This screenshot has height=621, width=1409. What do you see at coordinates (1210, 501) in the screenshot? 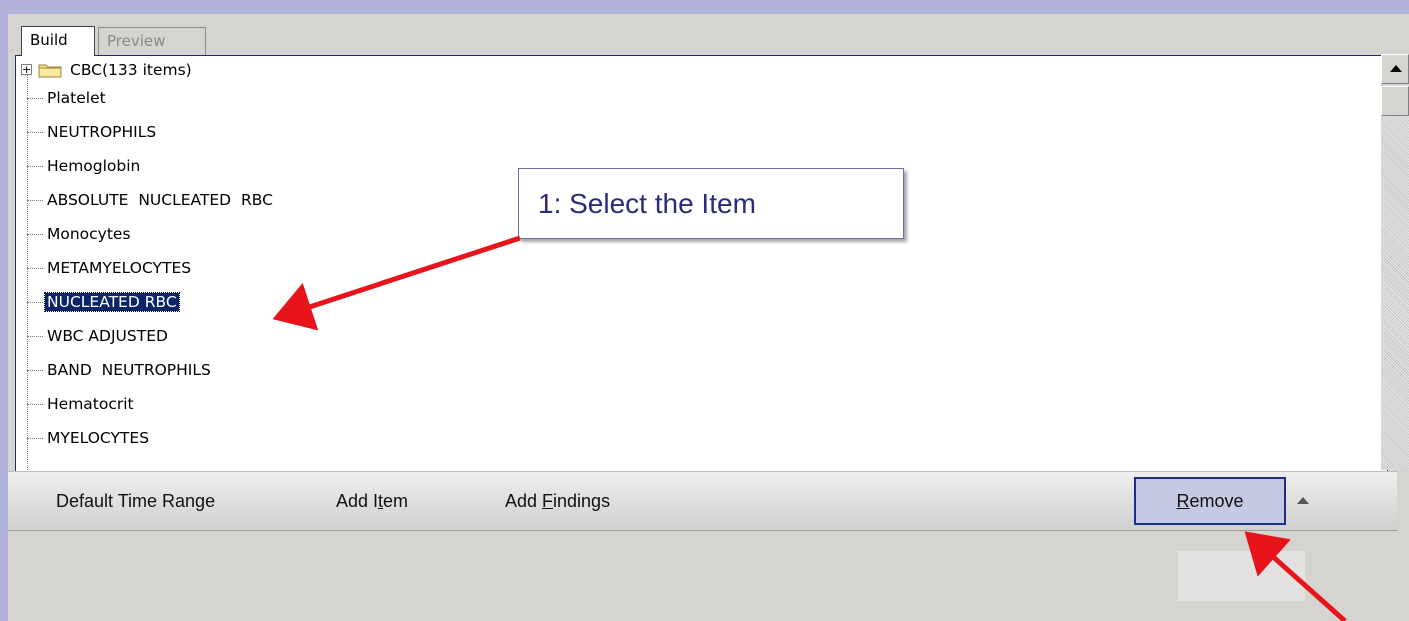
I see `remove-button: Remove` at bounding box center [1210, 501].